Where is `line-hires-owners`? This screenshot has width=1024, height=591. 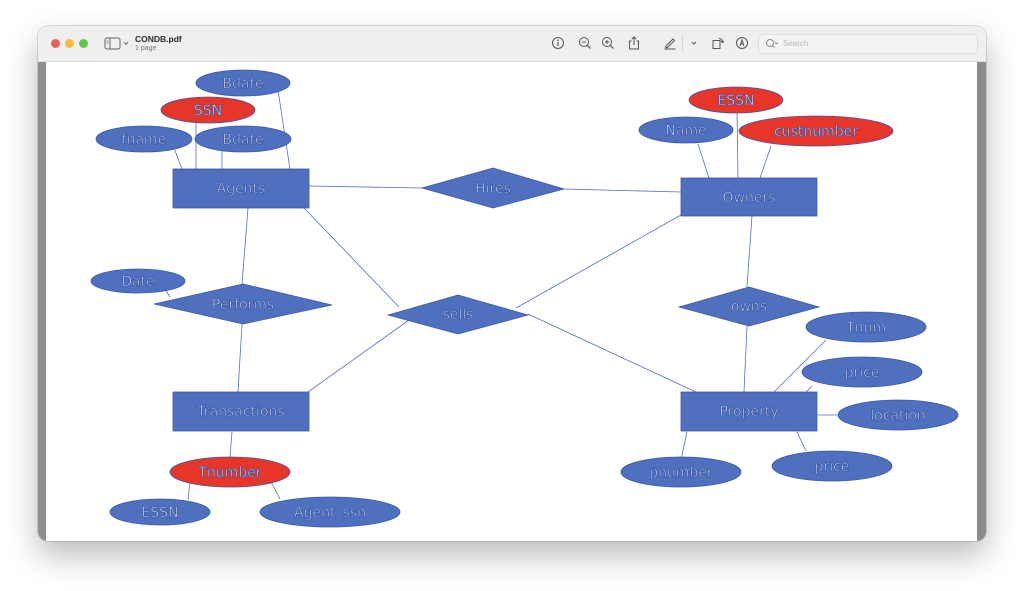
line-hires-owners is located at coordinates (622, 190).